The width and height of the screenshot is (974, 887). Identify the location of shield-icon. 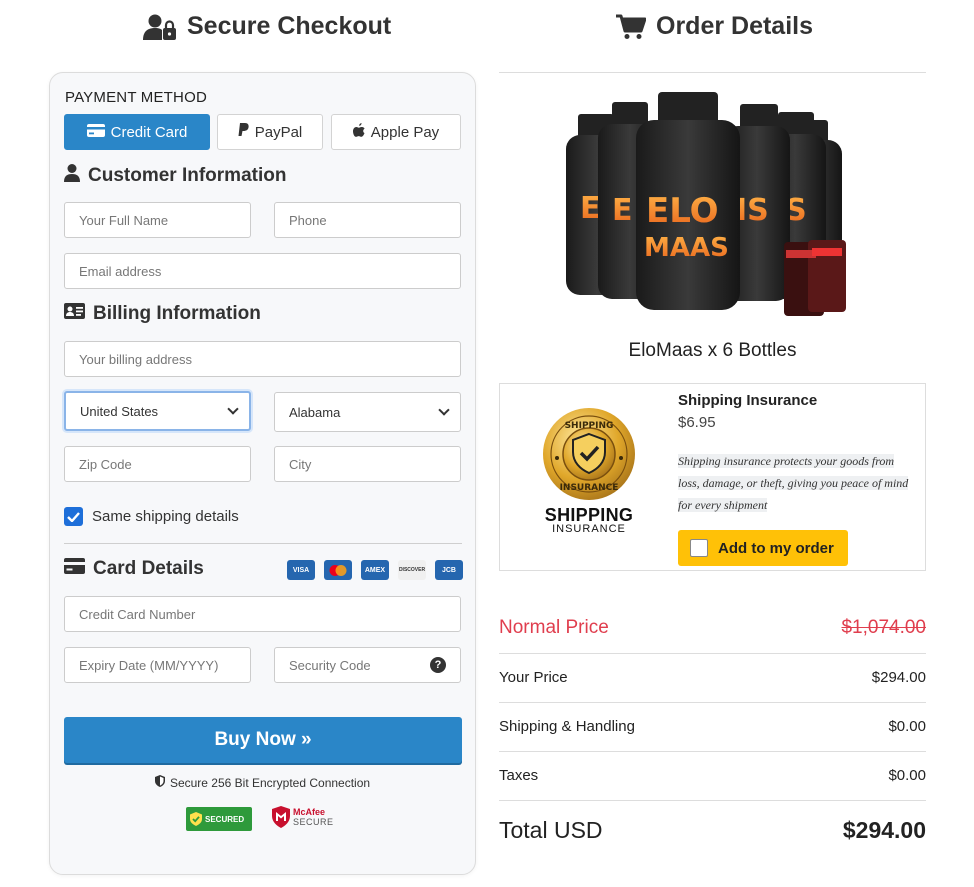
(159, 782).